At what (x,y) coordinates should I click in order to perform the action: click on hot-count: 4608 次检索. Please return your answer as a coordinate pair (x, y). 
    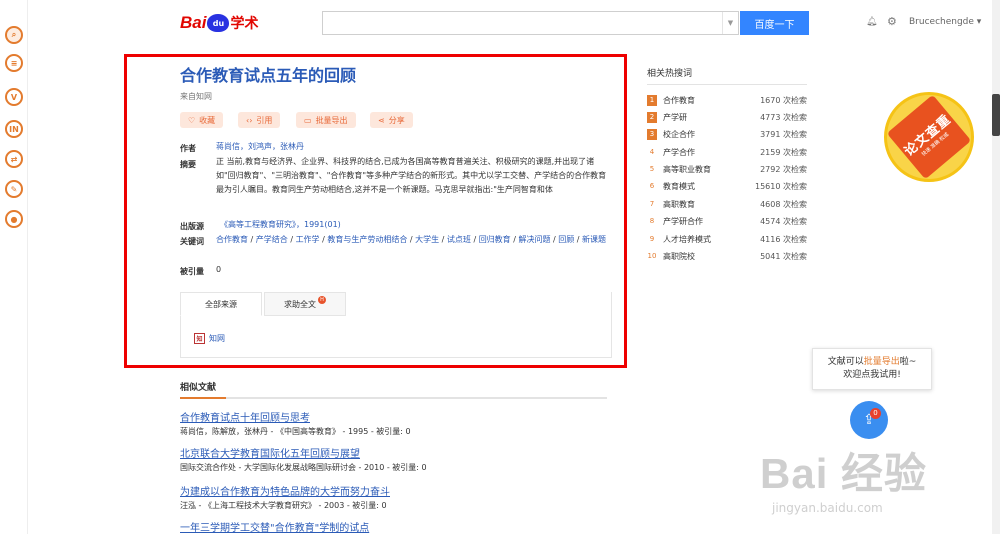
    Looking at the image, I should click on (783, 204).